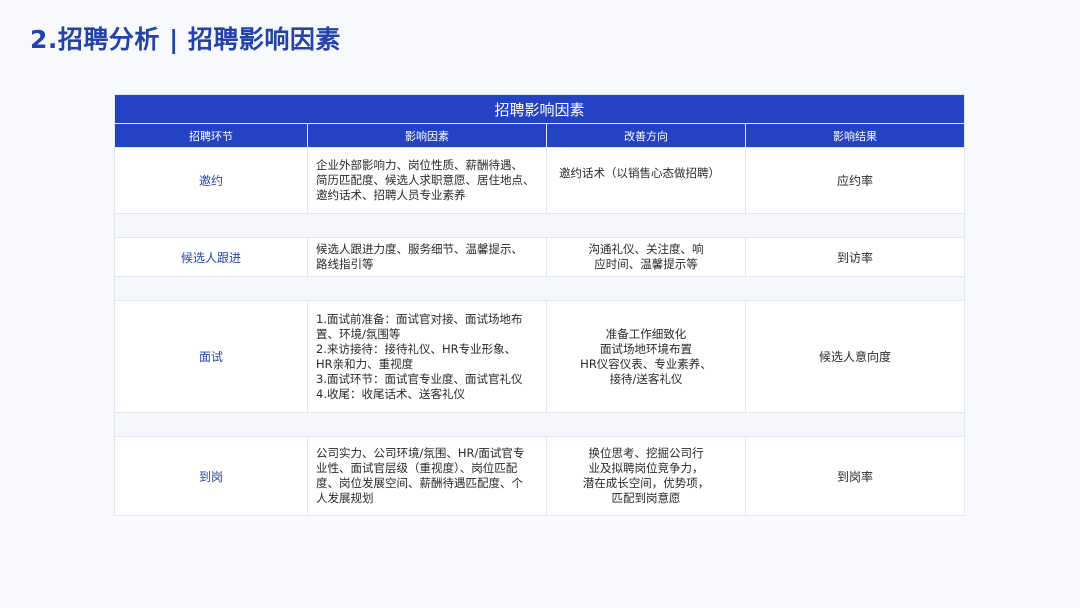  I want to click on stage-cell: 到岗, so click(211, 476).